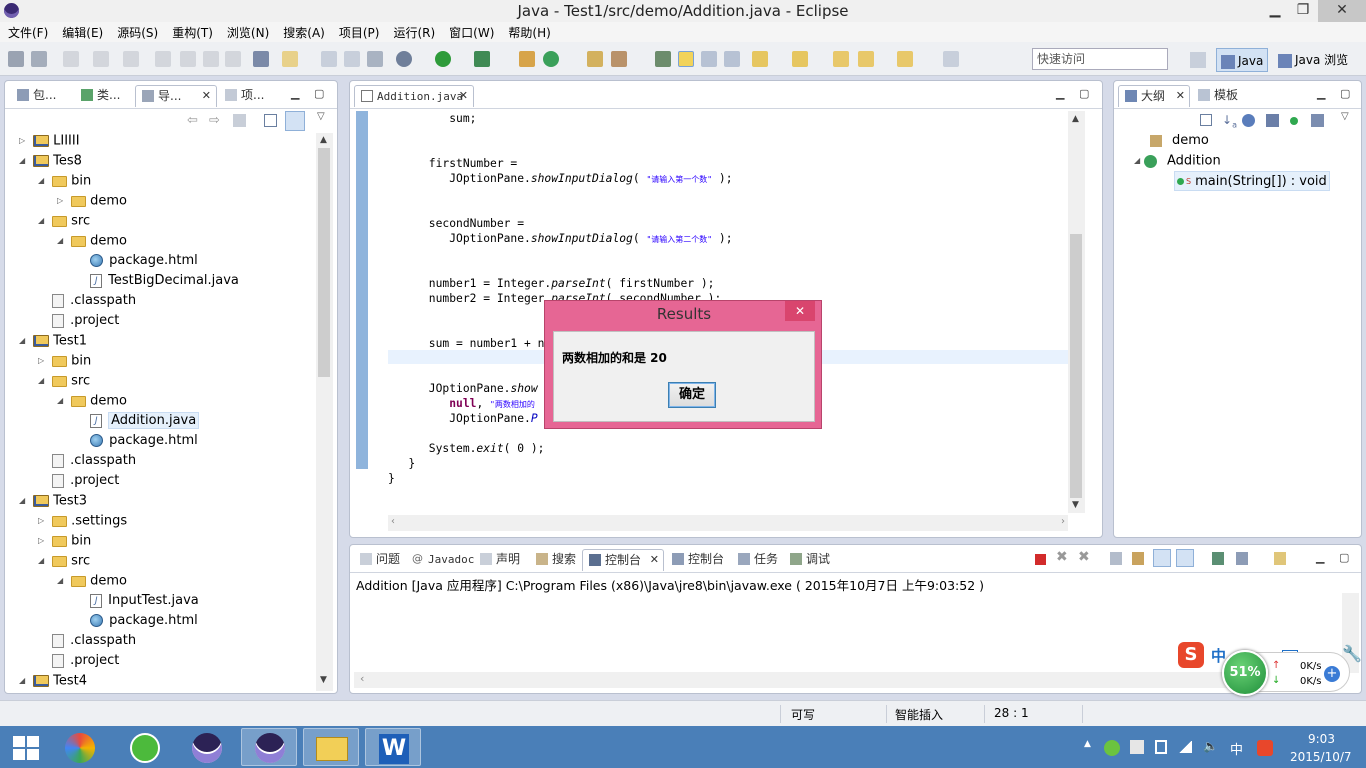 This screenshot has height=768, width=1366. Describe the element at coordinates (319, 93) in the screenshot. I see `maximize-panel-icon: ▢` at that location.